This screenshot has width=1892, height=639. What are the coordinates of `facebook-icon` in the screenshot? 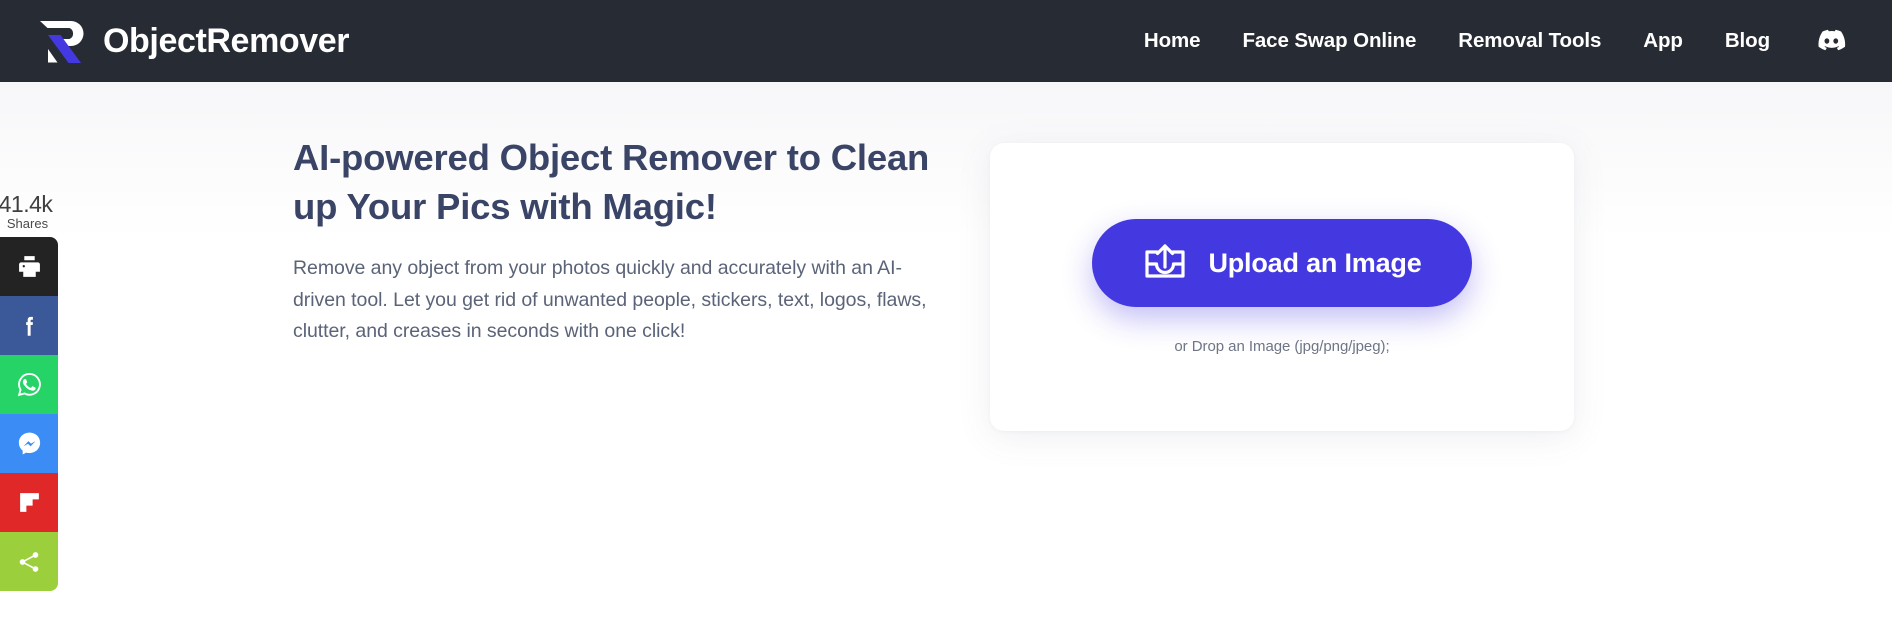 It's located at (29, 326).